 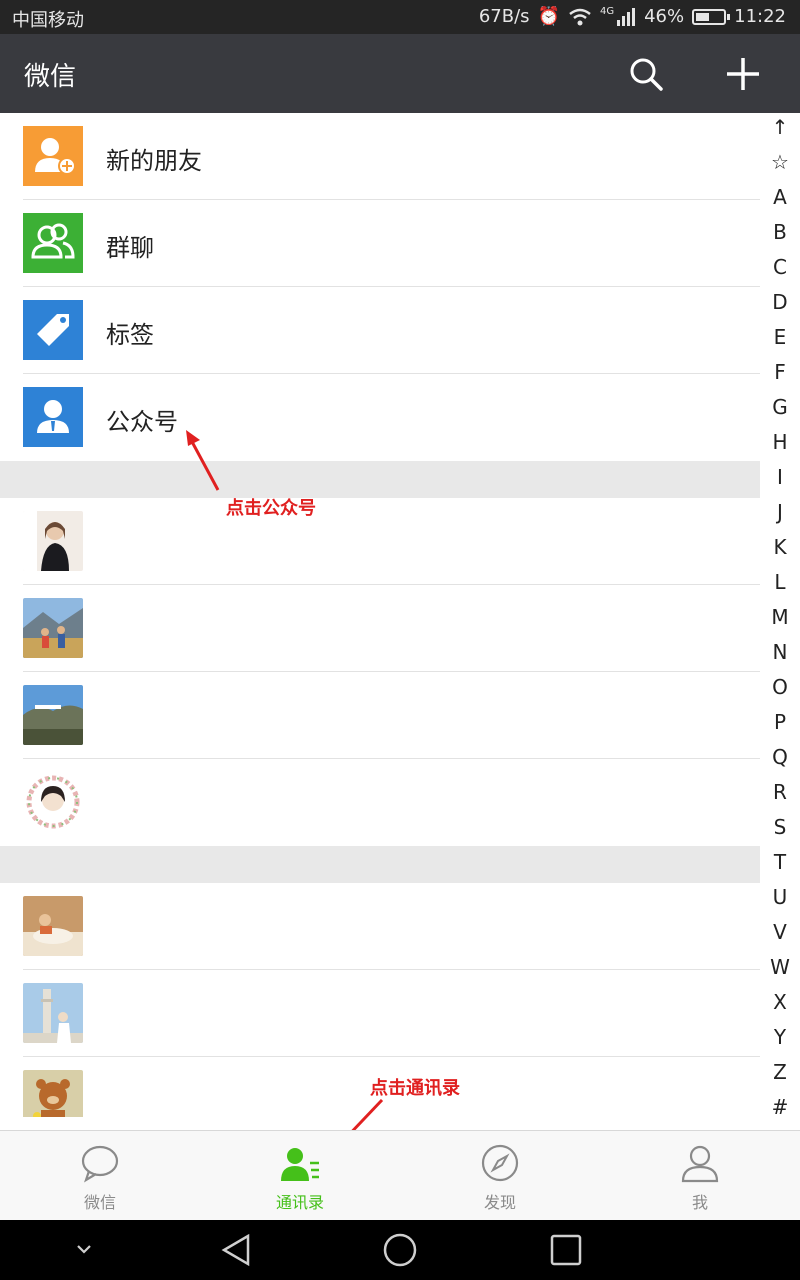 What do you see at coordinates (780, 757) in the screenshot?
I see `index-letter: Q` at bounding box center [780, 757].